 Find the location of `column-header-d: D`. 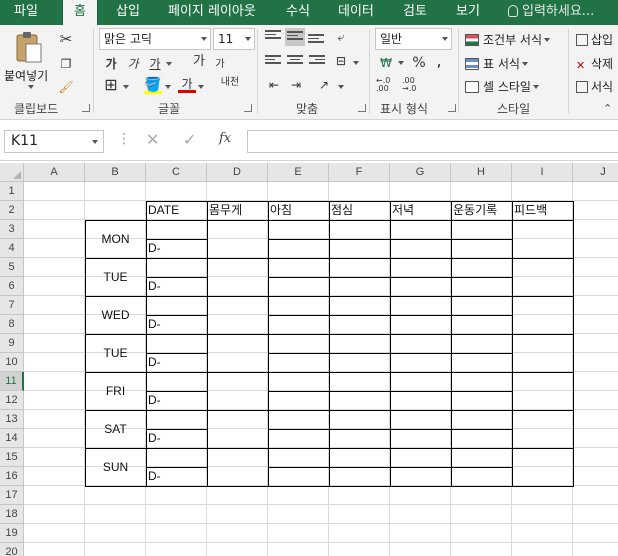

column-header-d: D is located at coordinates (237, 172).